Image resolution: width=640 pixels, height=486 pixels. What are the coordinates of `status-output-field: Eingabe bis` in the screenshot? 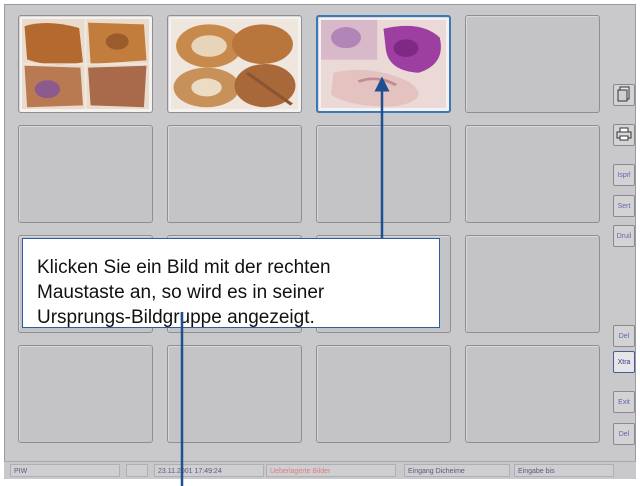 It's located at (564, 470).